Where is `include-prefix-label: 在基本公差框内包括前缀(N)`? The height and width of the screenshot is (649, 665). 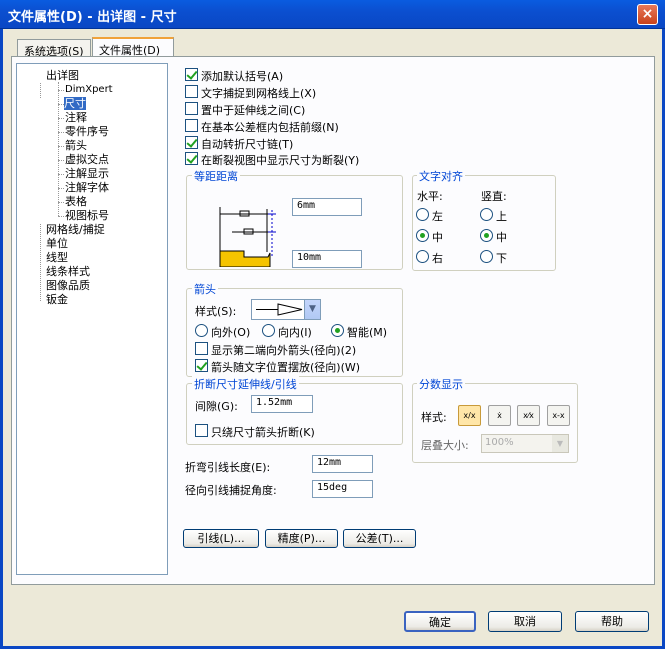 include-prefix-label: 在基本公差框内包括前缀(N) is located at coordinates (270, 127).